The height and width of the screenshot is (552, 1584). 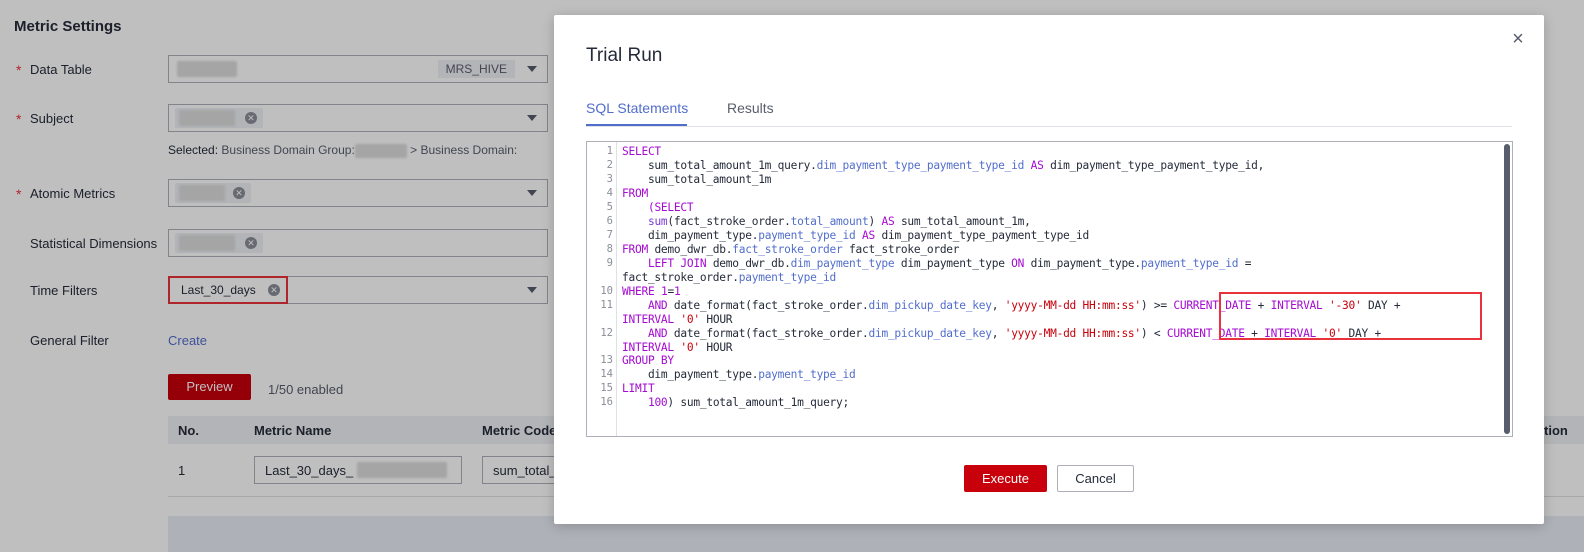 I want to click on highlight-box, so click(x=1350, y=316).